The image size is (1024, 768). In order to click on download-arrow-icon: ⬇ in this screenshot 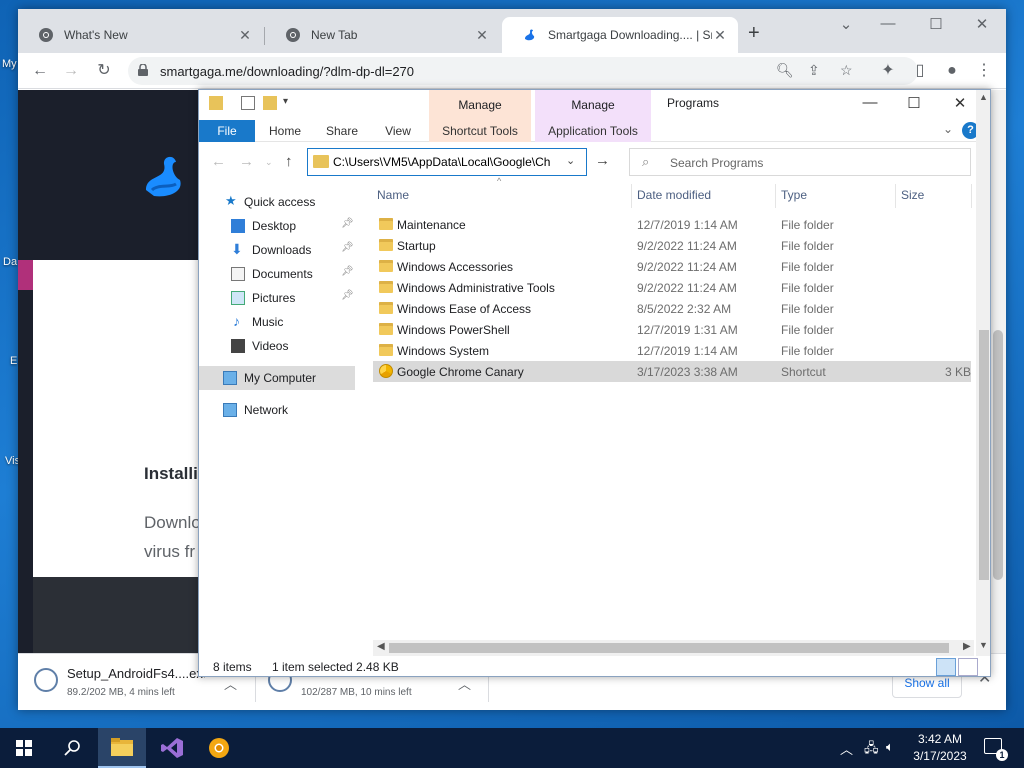, I will do `click(237, 249)`.